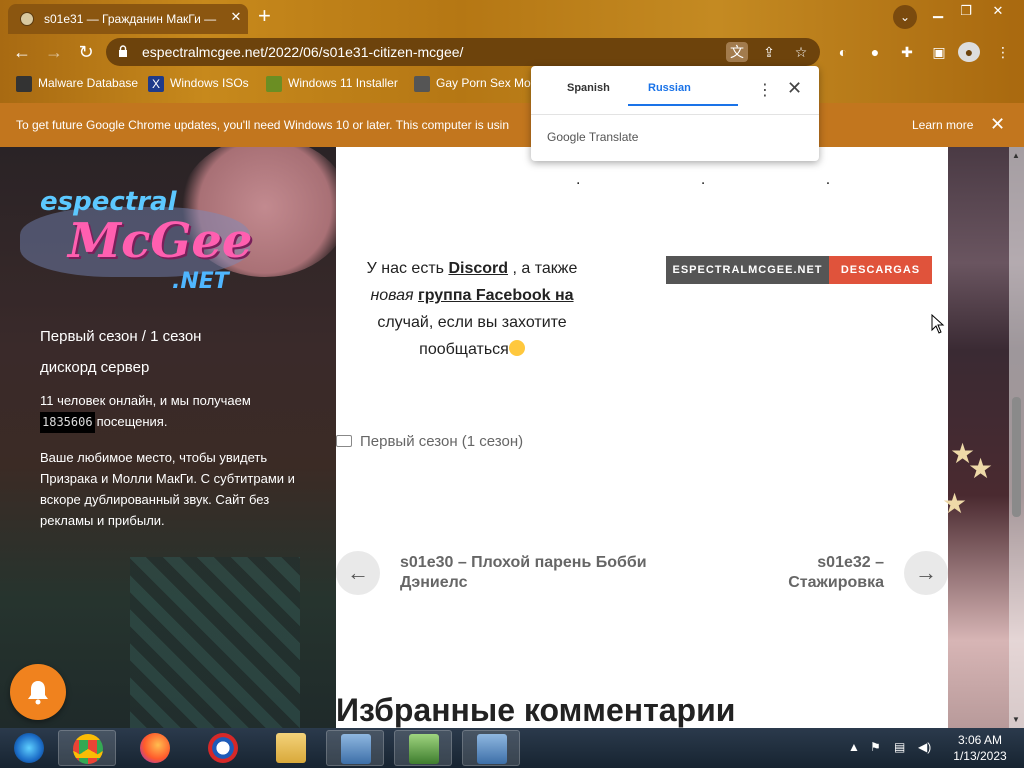 This screenshot has height=768, width=1024. What do you see at coordinates (588, 88) in the screenshot?
I see `tab-spanish: Spanish` at bounding box center [588, 88].